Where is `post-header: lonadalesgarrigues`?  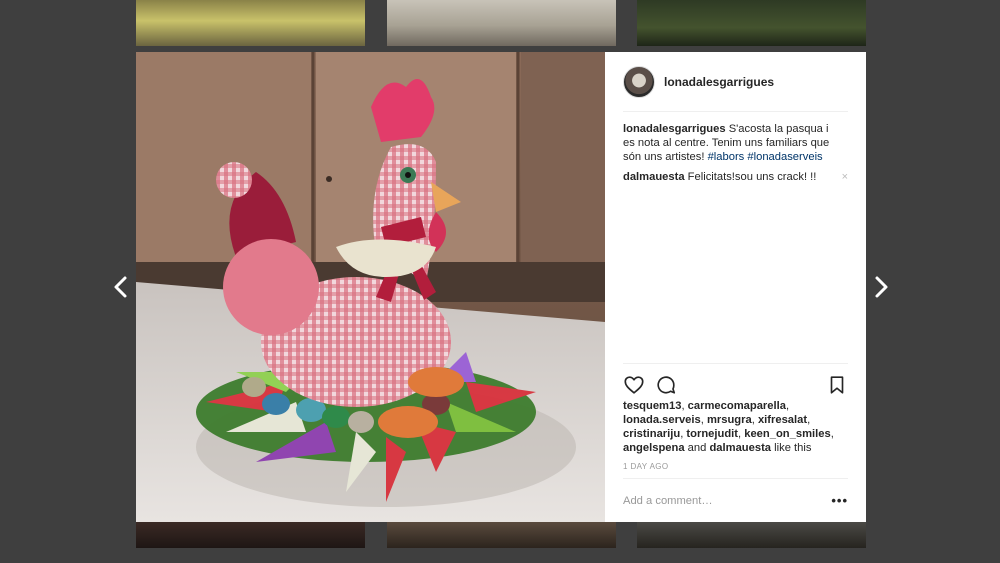 post-header: lonadalesgarrigues is located at coordinates (735, 82).